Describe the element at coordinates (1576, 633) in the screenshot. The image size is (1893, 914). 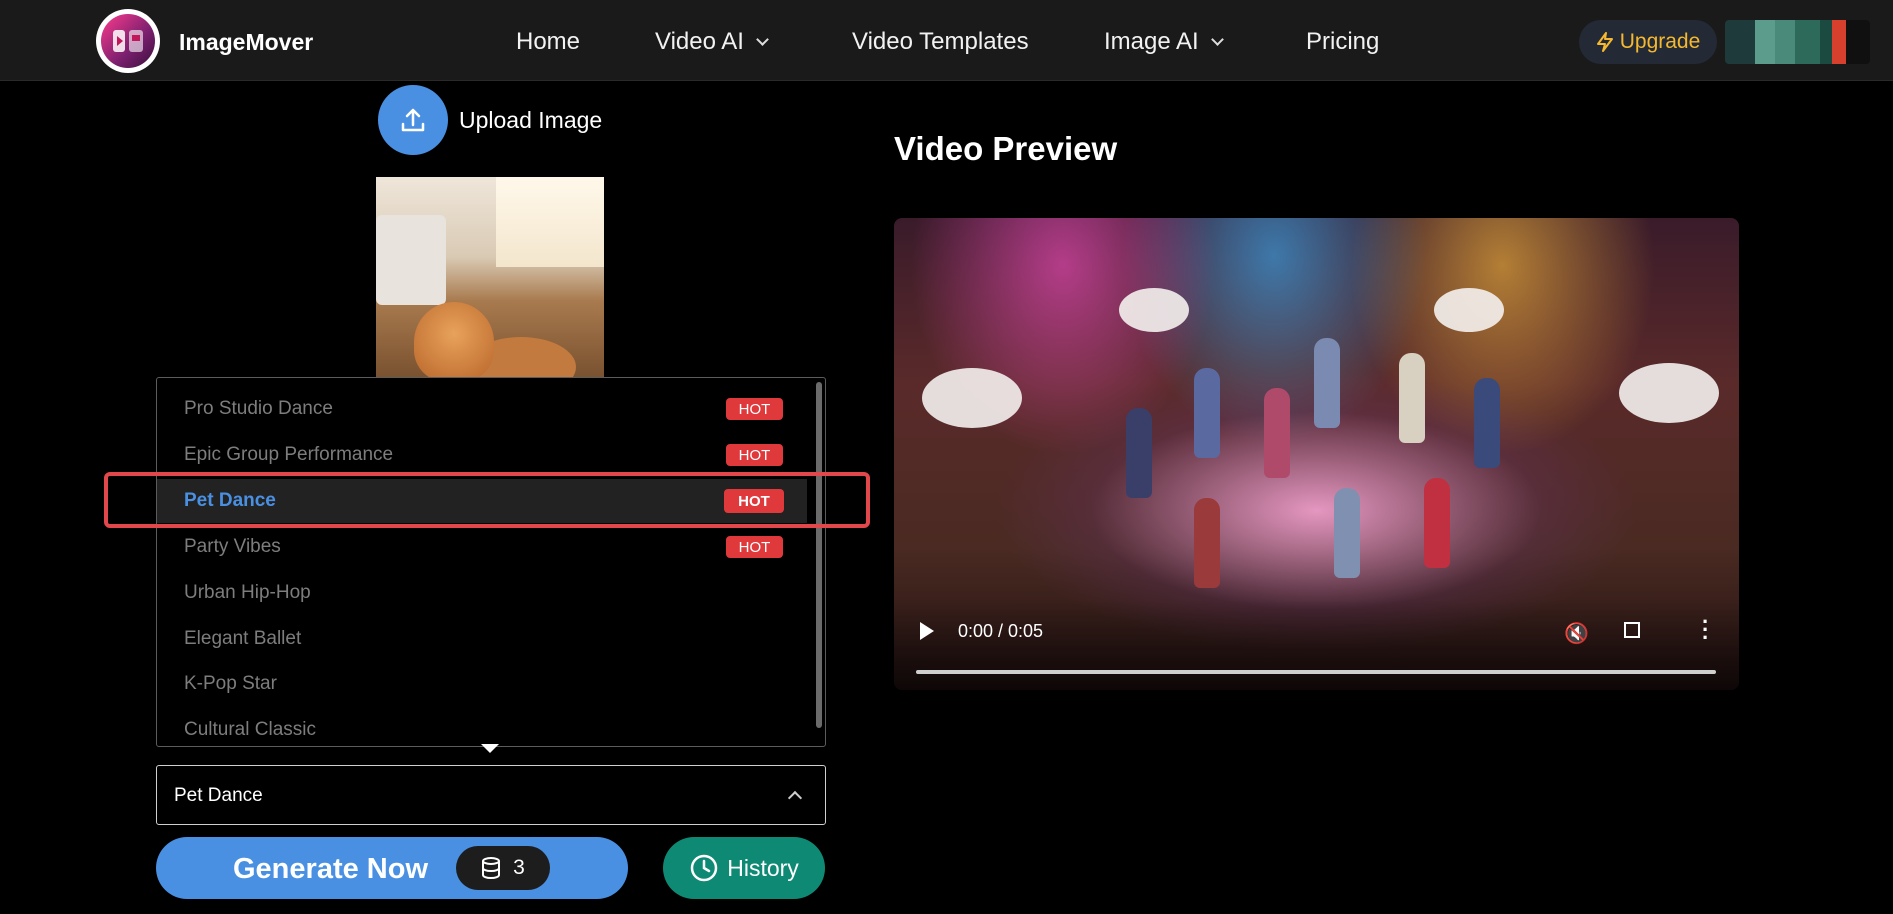
I see `mute-icon: 🔇` at that location.